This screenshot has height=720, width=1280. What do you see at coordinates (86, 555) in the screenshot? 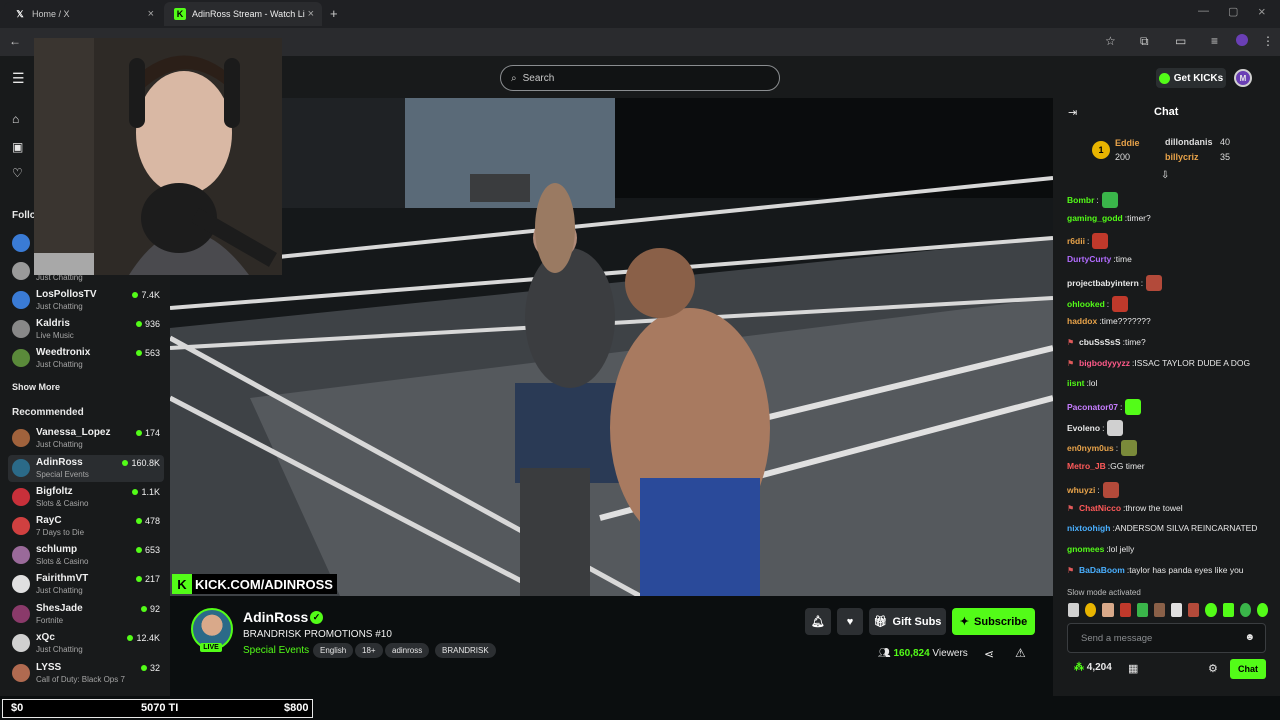
I see `recommended-item-schlump: schlump Slots & Casino 653` at bounding box center [86, 555].